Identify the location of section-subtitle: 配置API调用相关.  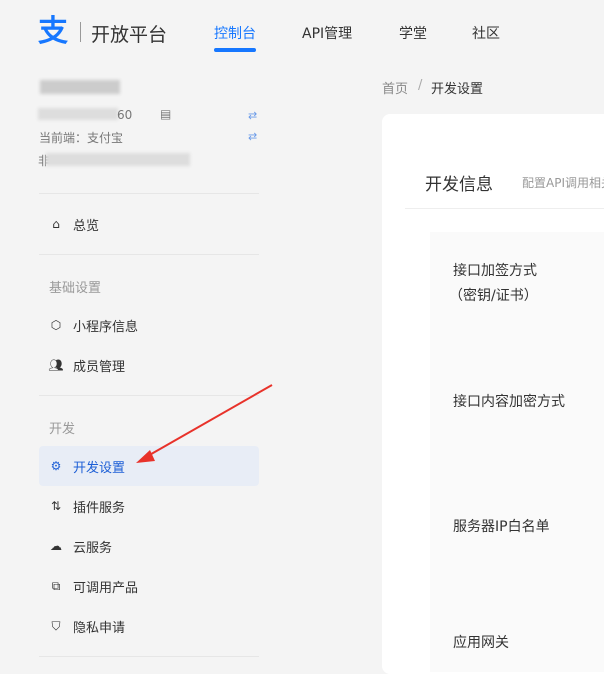
(563, 183).